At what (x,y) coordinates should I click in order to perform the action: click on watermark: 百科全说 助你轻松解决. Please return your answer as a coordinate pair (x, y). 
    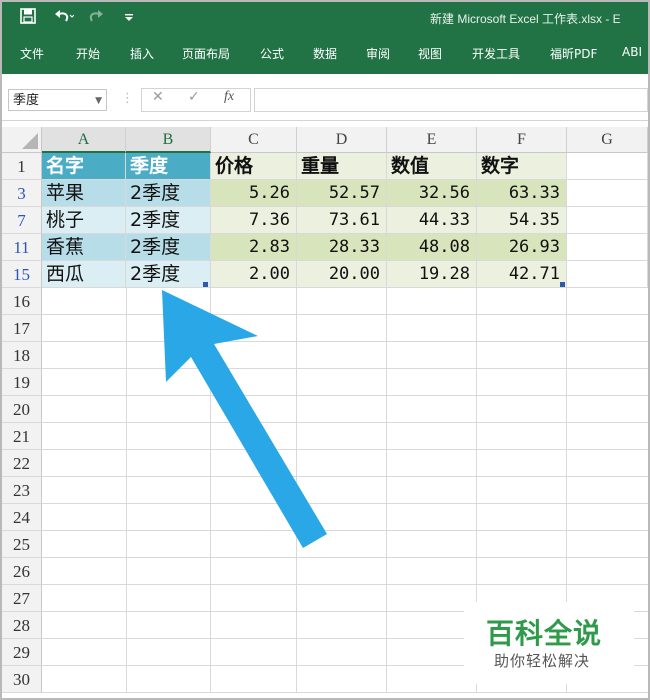
    Looking at the image, I should click on (549, 643).